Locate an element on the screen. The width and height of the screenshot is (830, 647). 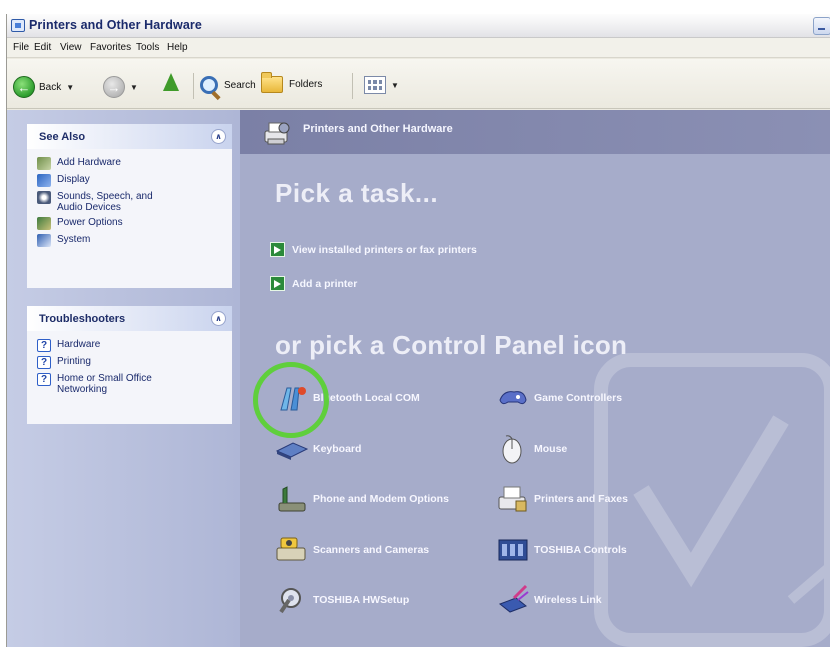
menu-help: Help is located at coordinates (177, 47).